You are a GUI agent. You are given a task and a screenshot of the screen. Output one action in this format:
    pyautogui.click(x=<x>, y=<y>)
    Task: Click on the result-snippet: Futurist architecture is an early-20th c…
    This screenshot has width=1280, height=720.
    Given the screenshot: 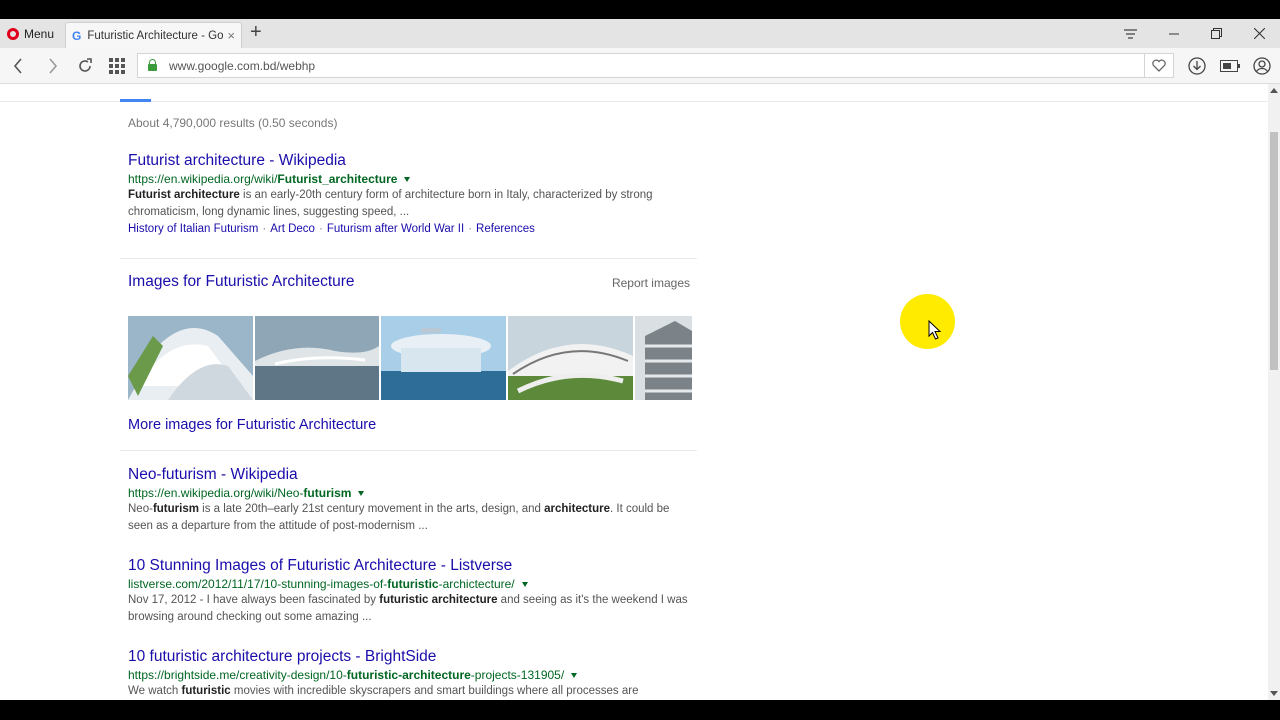 What is the action you would take?
    pyautogui.click(x=390, y=203)
    